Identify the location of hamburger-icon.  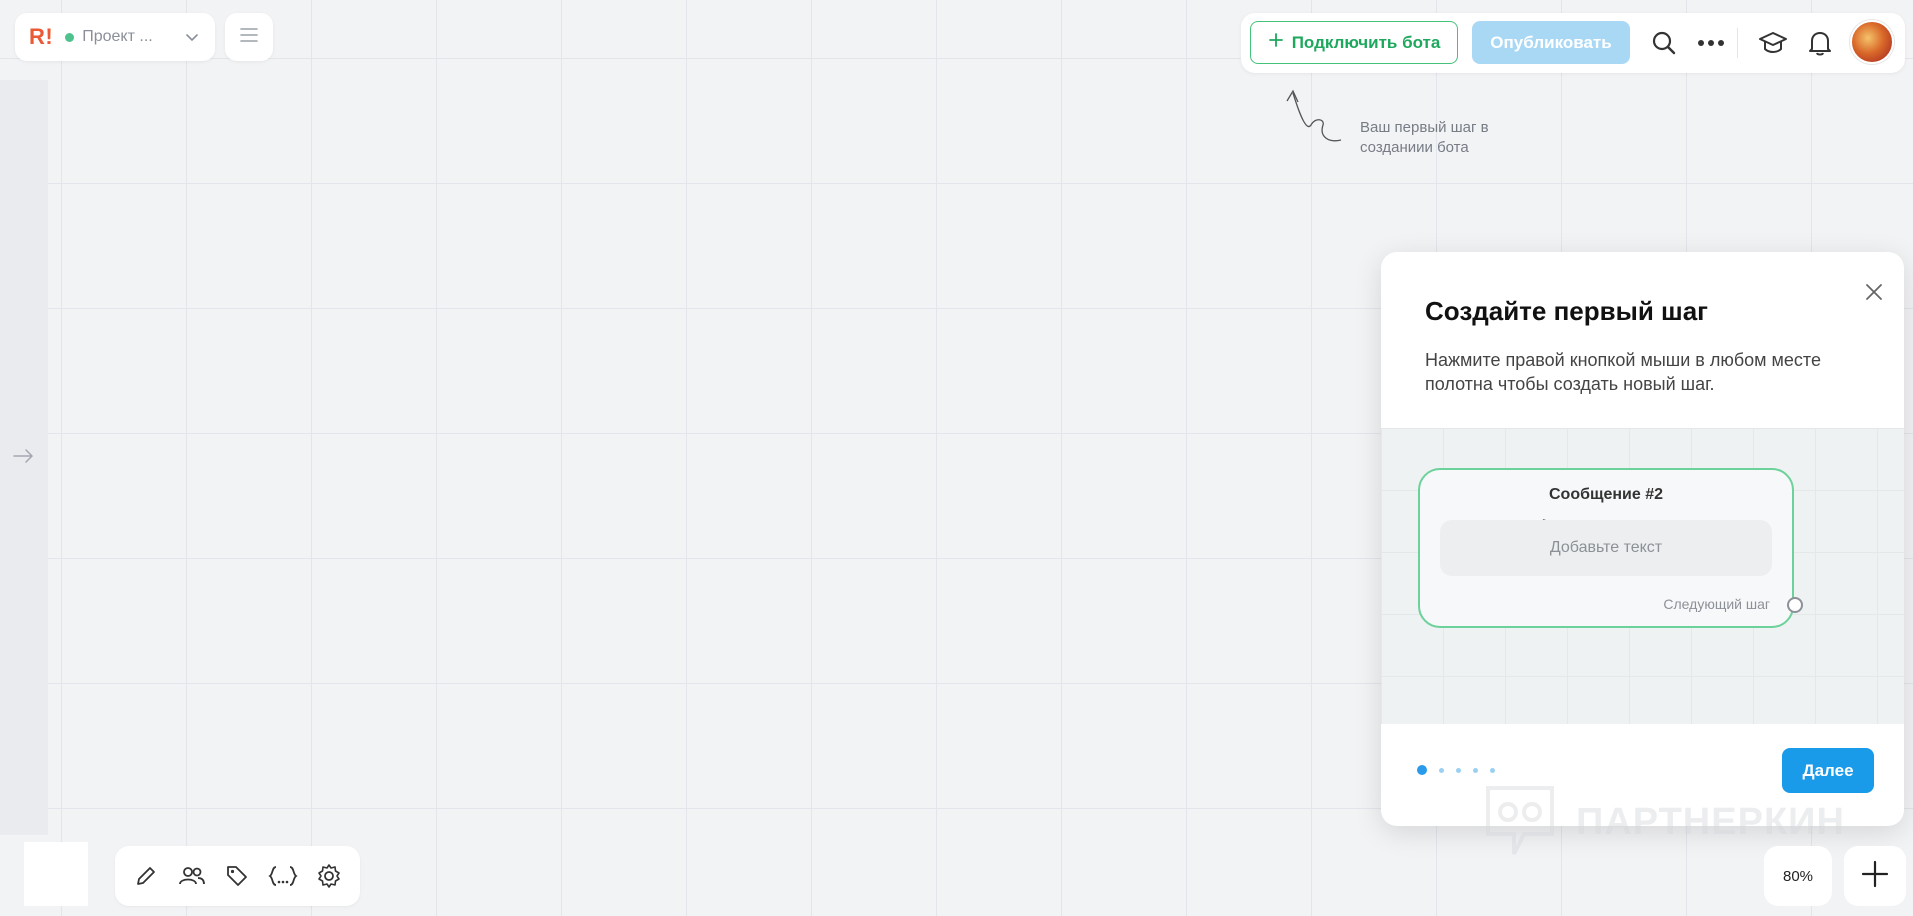
(249, 37).